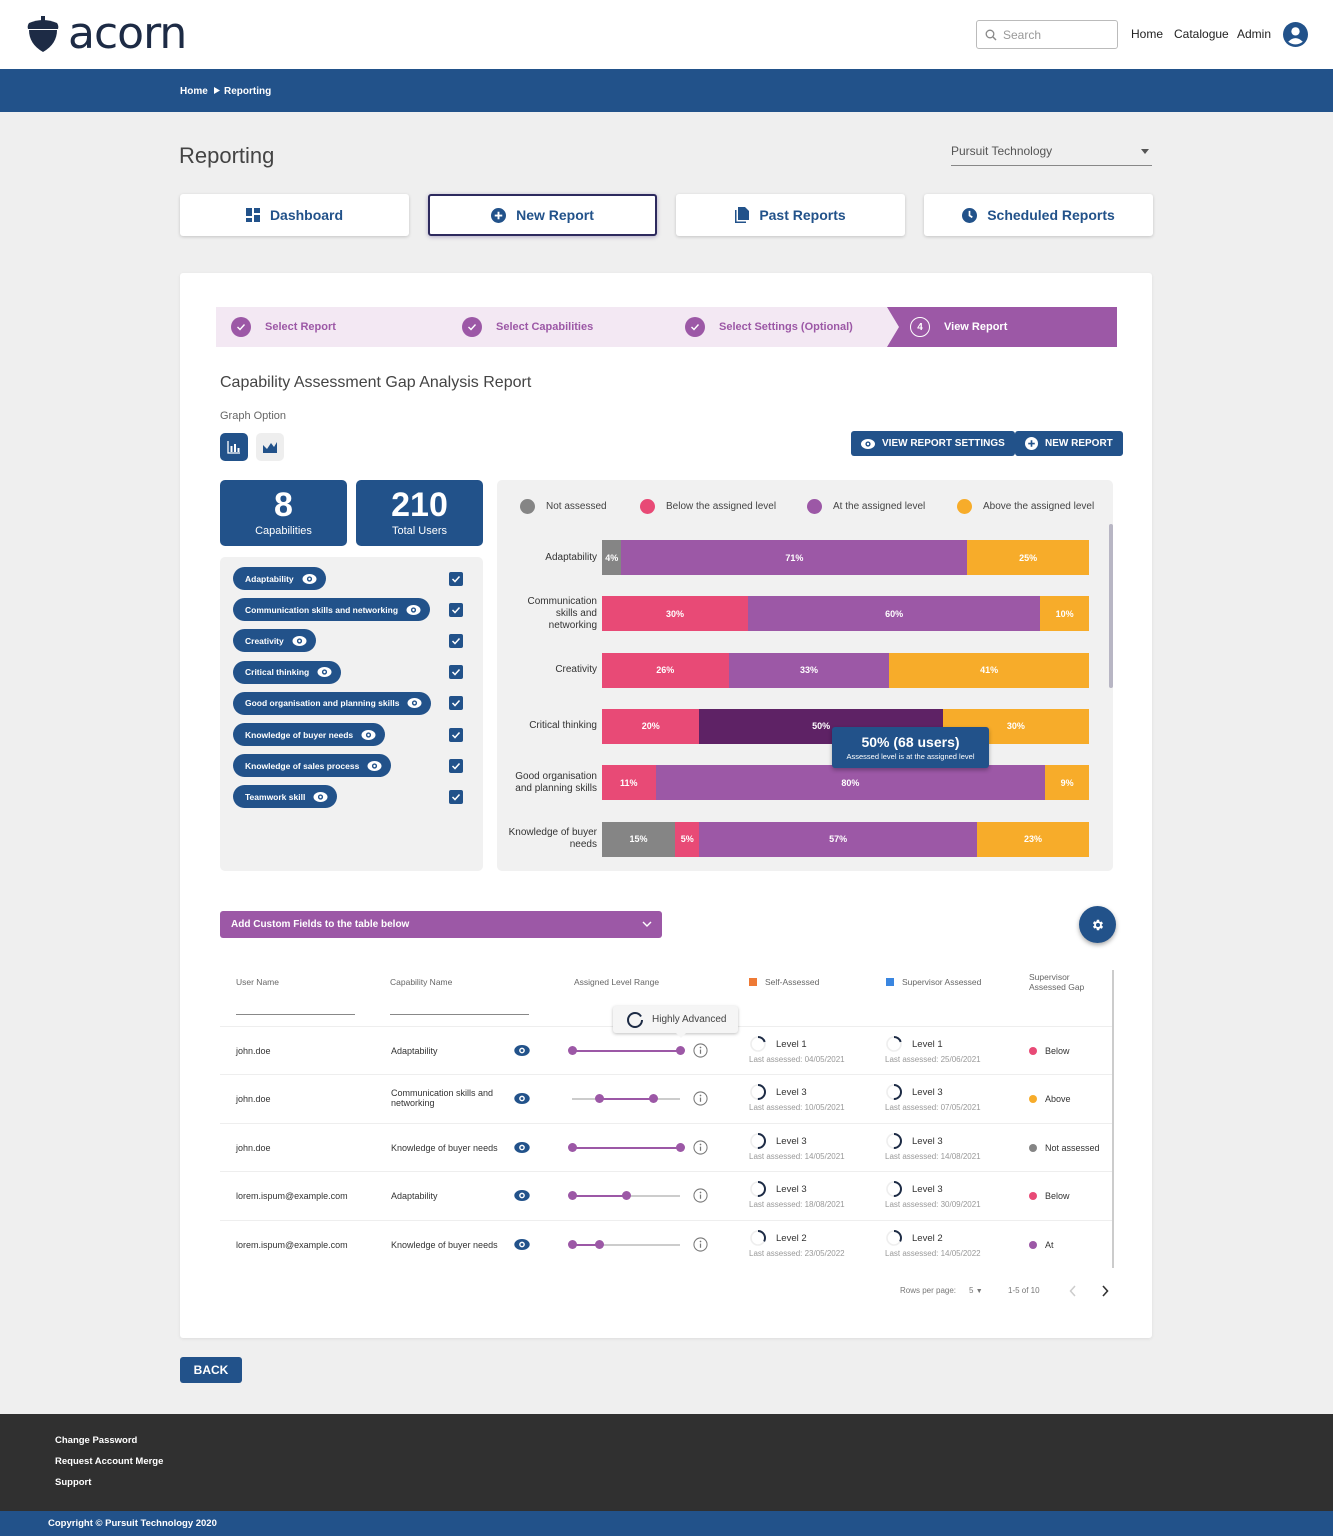  I want to click on new-report-button: NEW REPORT, so click(1069, 443).